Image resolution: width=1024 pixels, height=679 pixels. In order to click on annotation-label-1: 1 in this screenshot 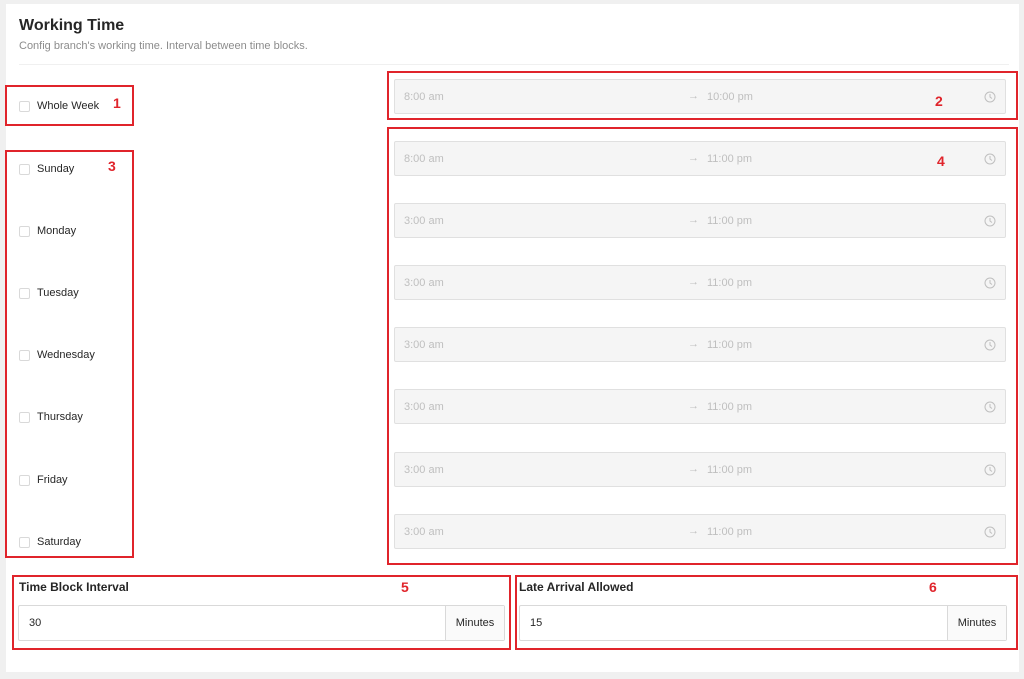, I will do `click(117, 103)`.